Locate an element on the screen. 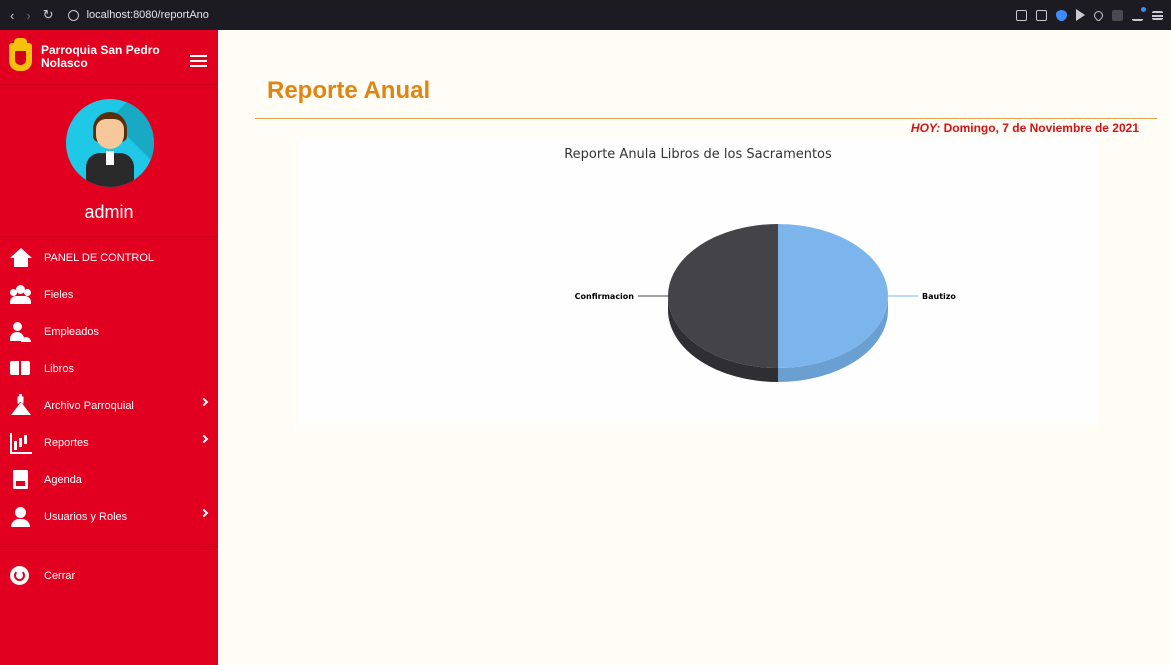 This screenshot has height=665, width=1171. reader-view-icon is located at coordinates (1021, 15).